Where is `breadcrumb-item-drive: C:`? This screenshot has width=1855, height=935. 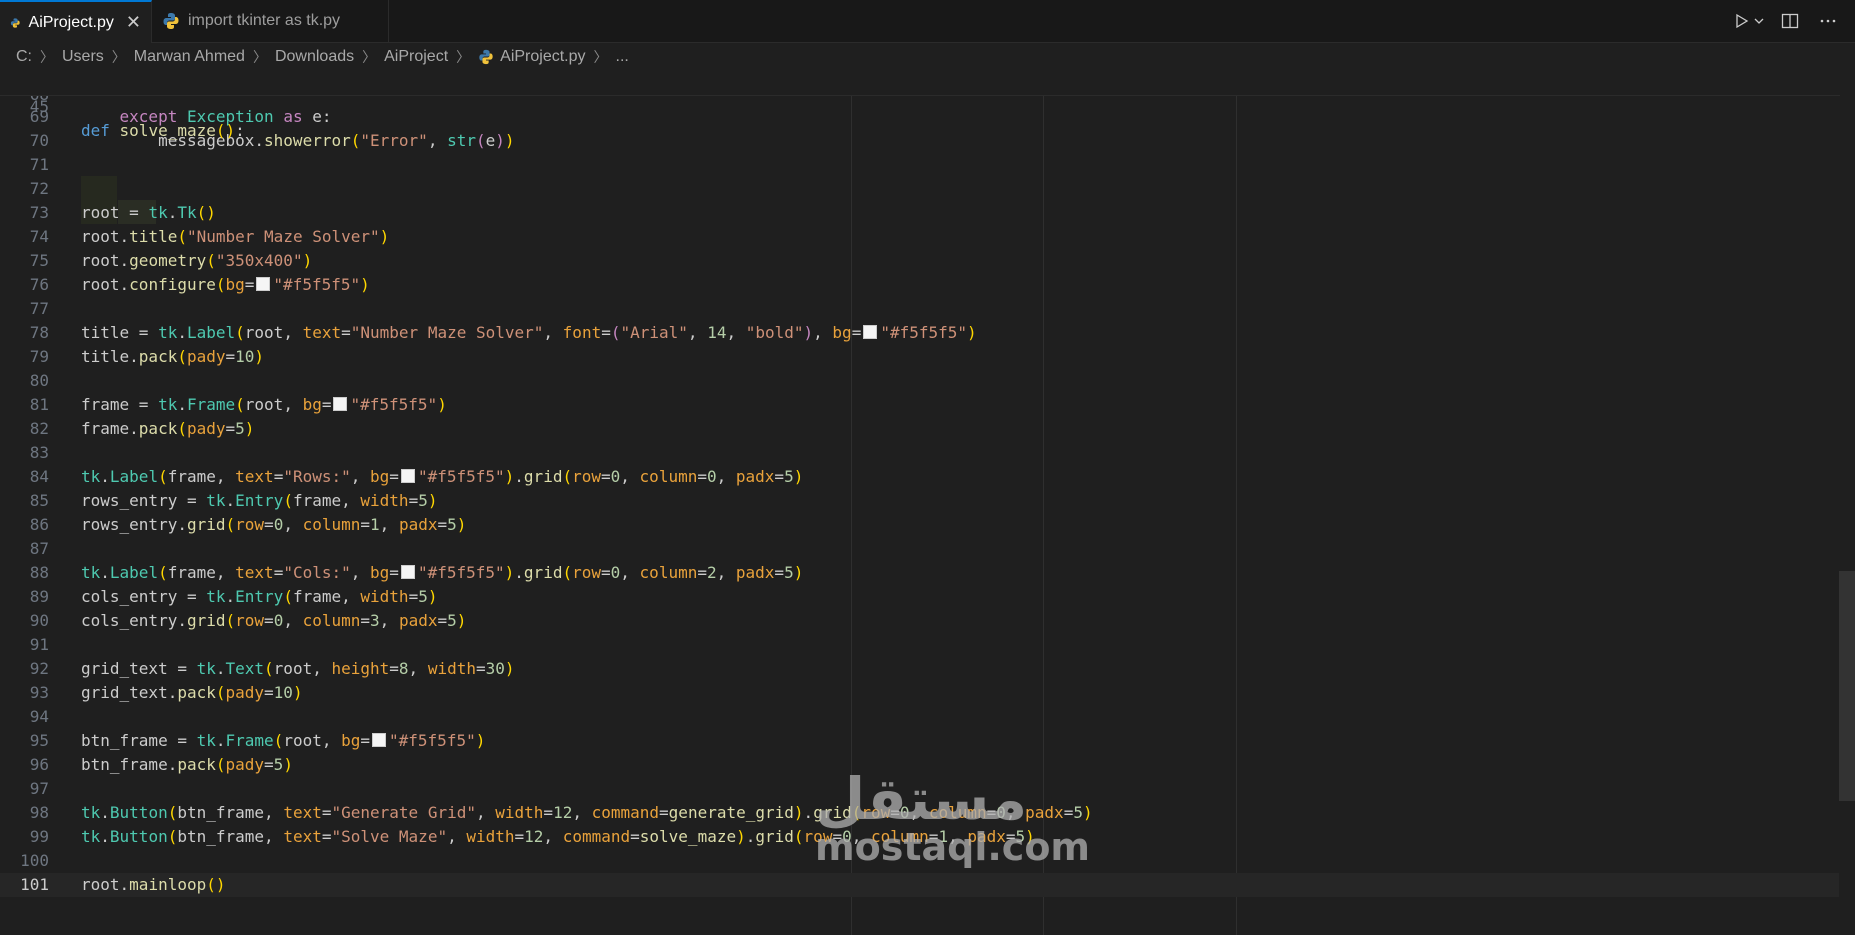
breadcrumb-item-drive: C: is located at coordinates (24, 57).